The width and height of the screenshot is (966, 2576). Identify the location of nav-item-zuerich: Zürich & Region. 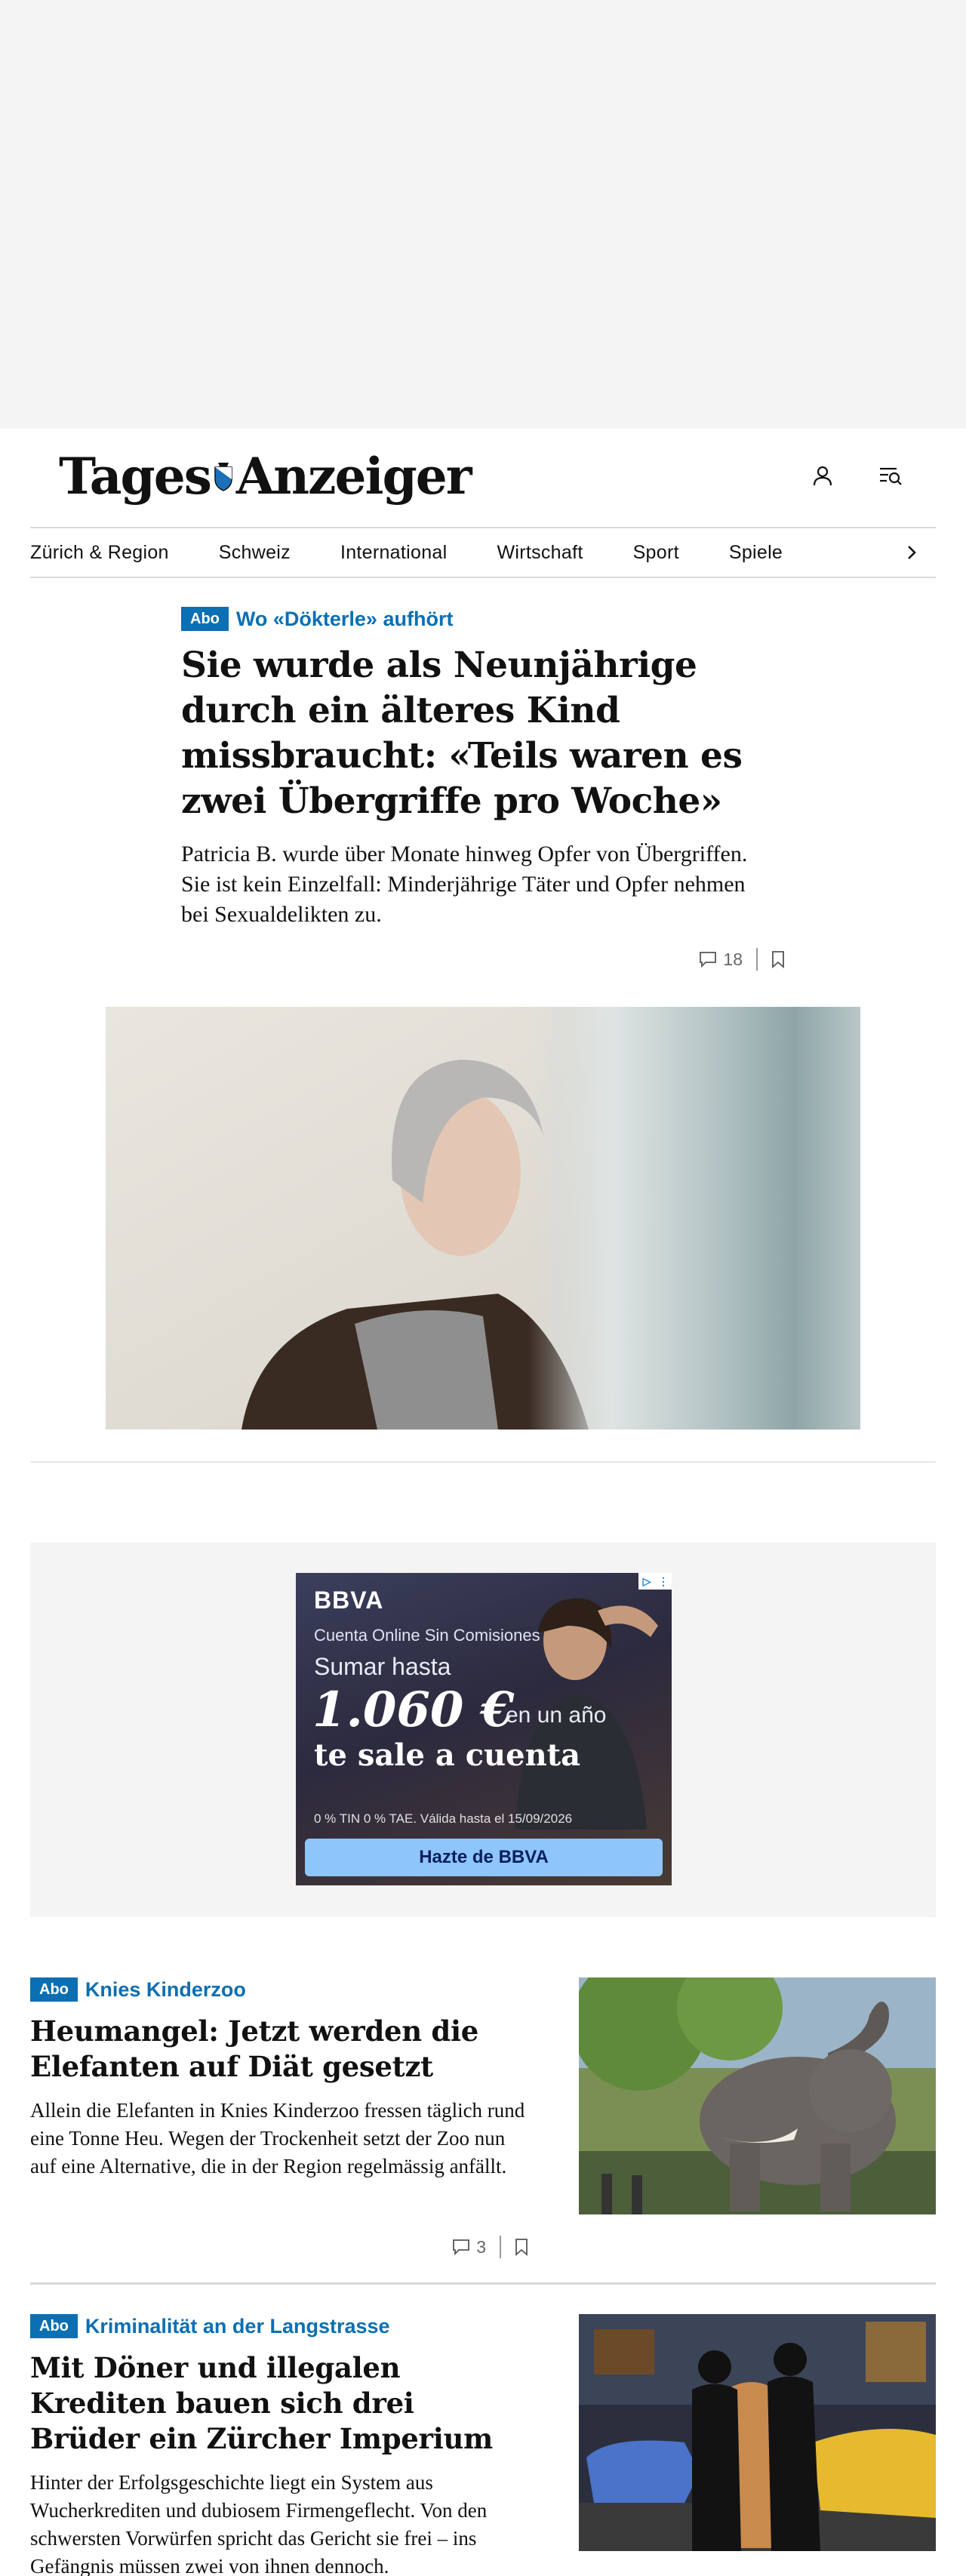
(99, 553).